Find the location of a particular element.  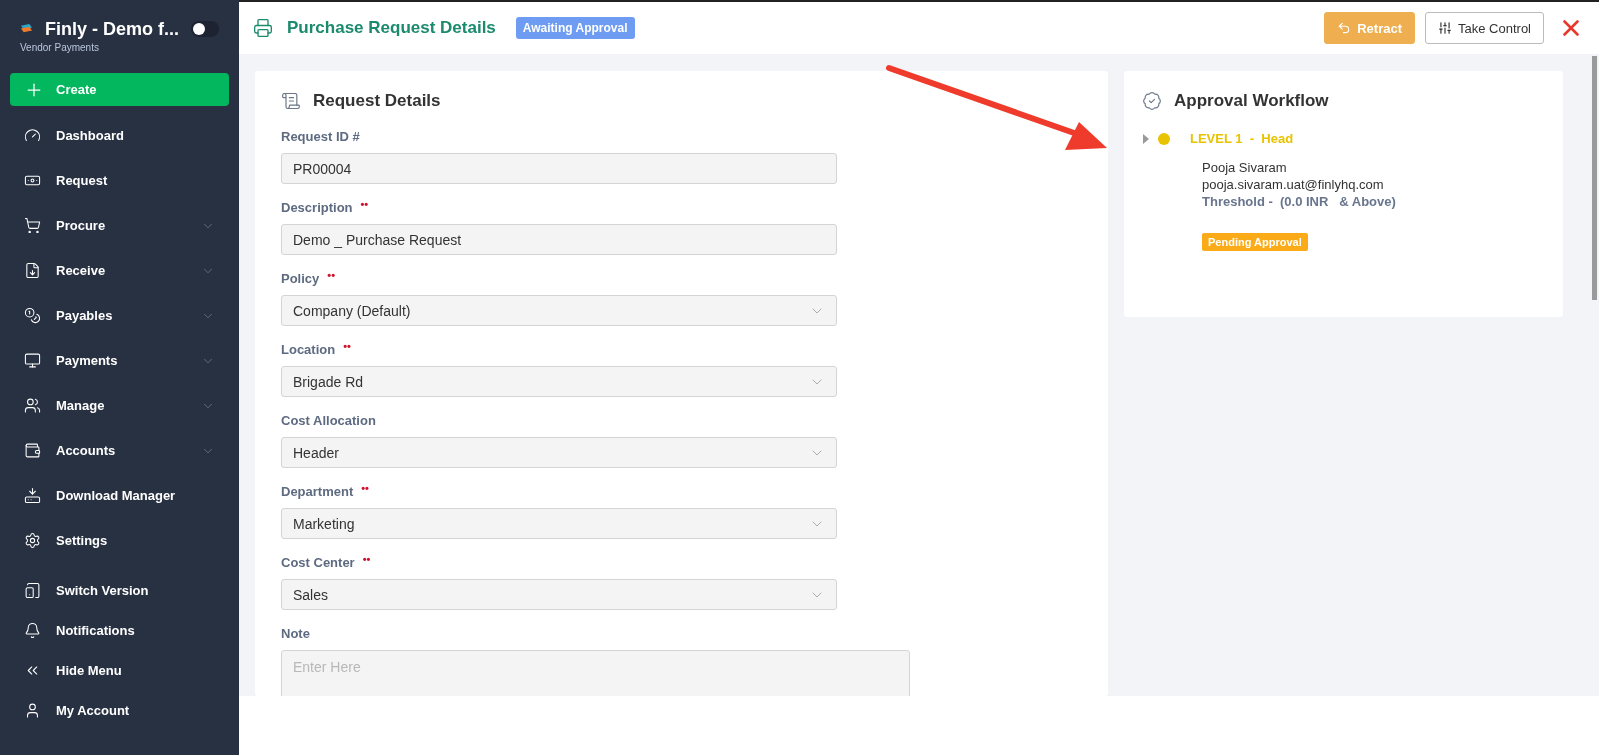

field-label: Description is located at coordinates (317, 207).